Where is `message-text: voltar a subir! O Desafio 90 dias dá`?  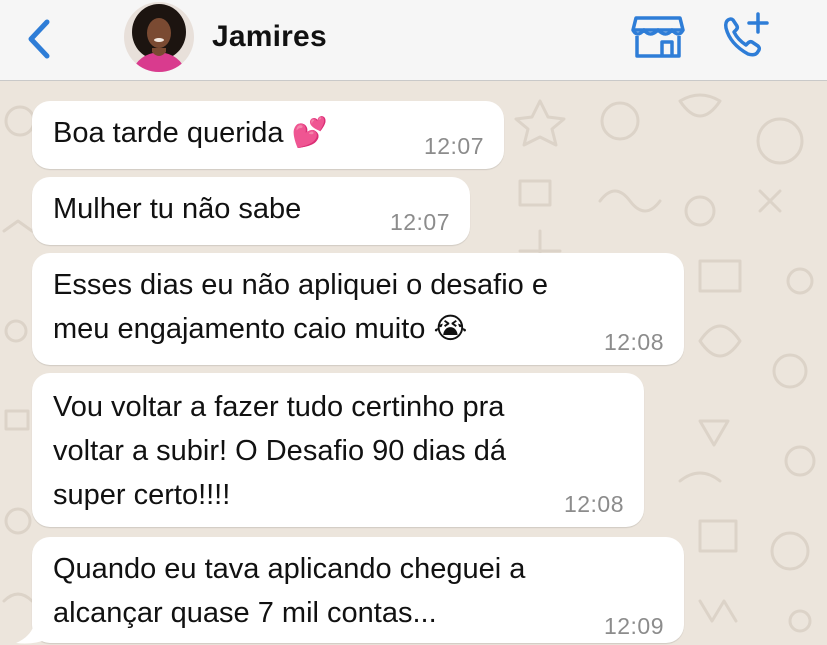 message-text: voltar a subir! O Desafio 90 dias dá is located at coordinates (279, 451).